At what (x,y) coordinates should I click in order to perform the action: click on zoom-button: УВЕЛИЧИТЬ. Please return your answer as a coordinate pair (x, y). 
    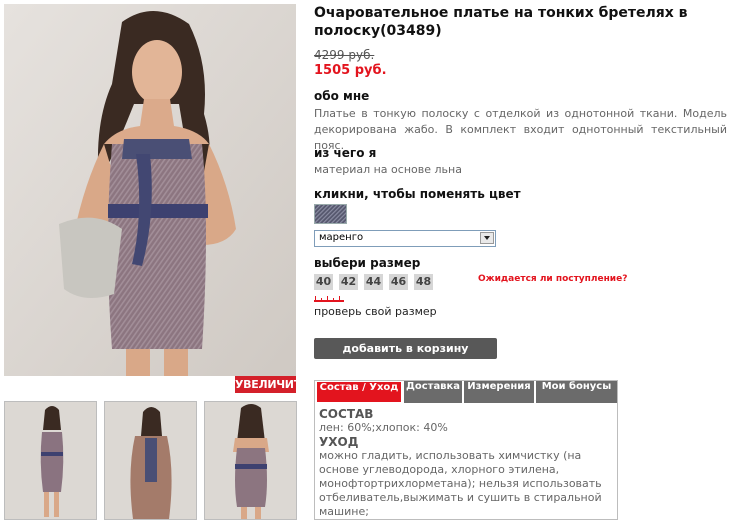
    Looking at the image, I should click on (272, 384).